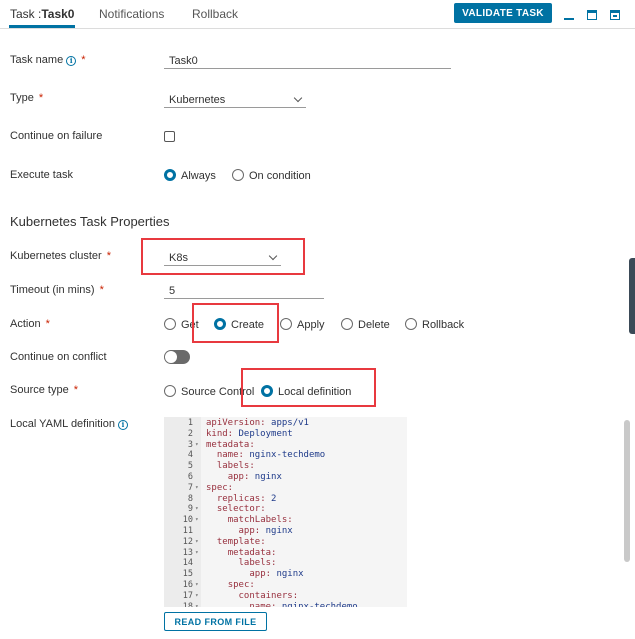 Image resolution: width=635 pixels, height=639 pixels. Describe the element at coordinates (190, 423) in the screenshot. I see `line-number: 1` at that location.